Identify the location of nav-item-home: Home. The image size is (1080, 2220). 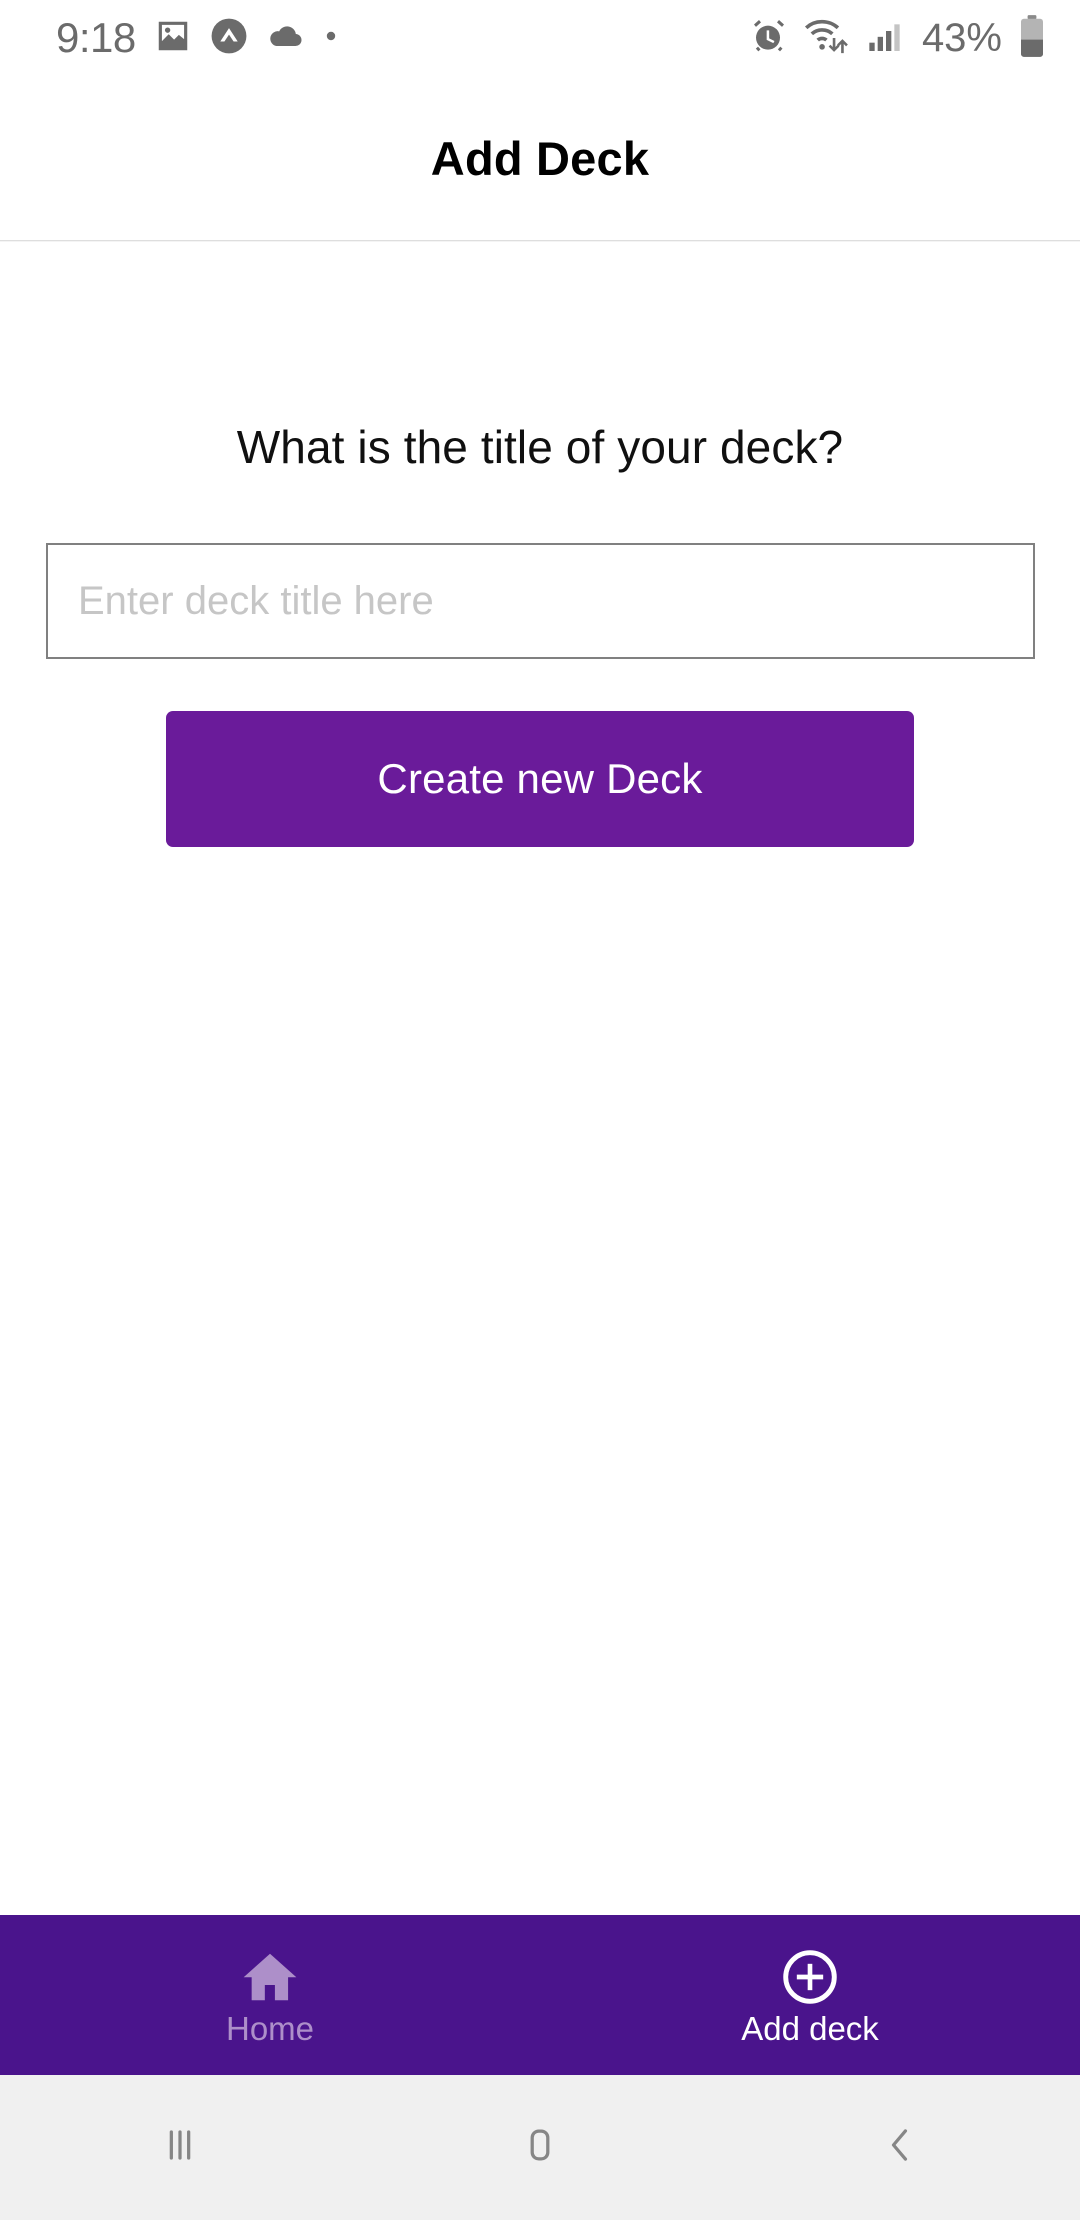
(270, 1995).